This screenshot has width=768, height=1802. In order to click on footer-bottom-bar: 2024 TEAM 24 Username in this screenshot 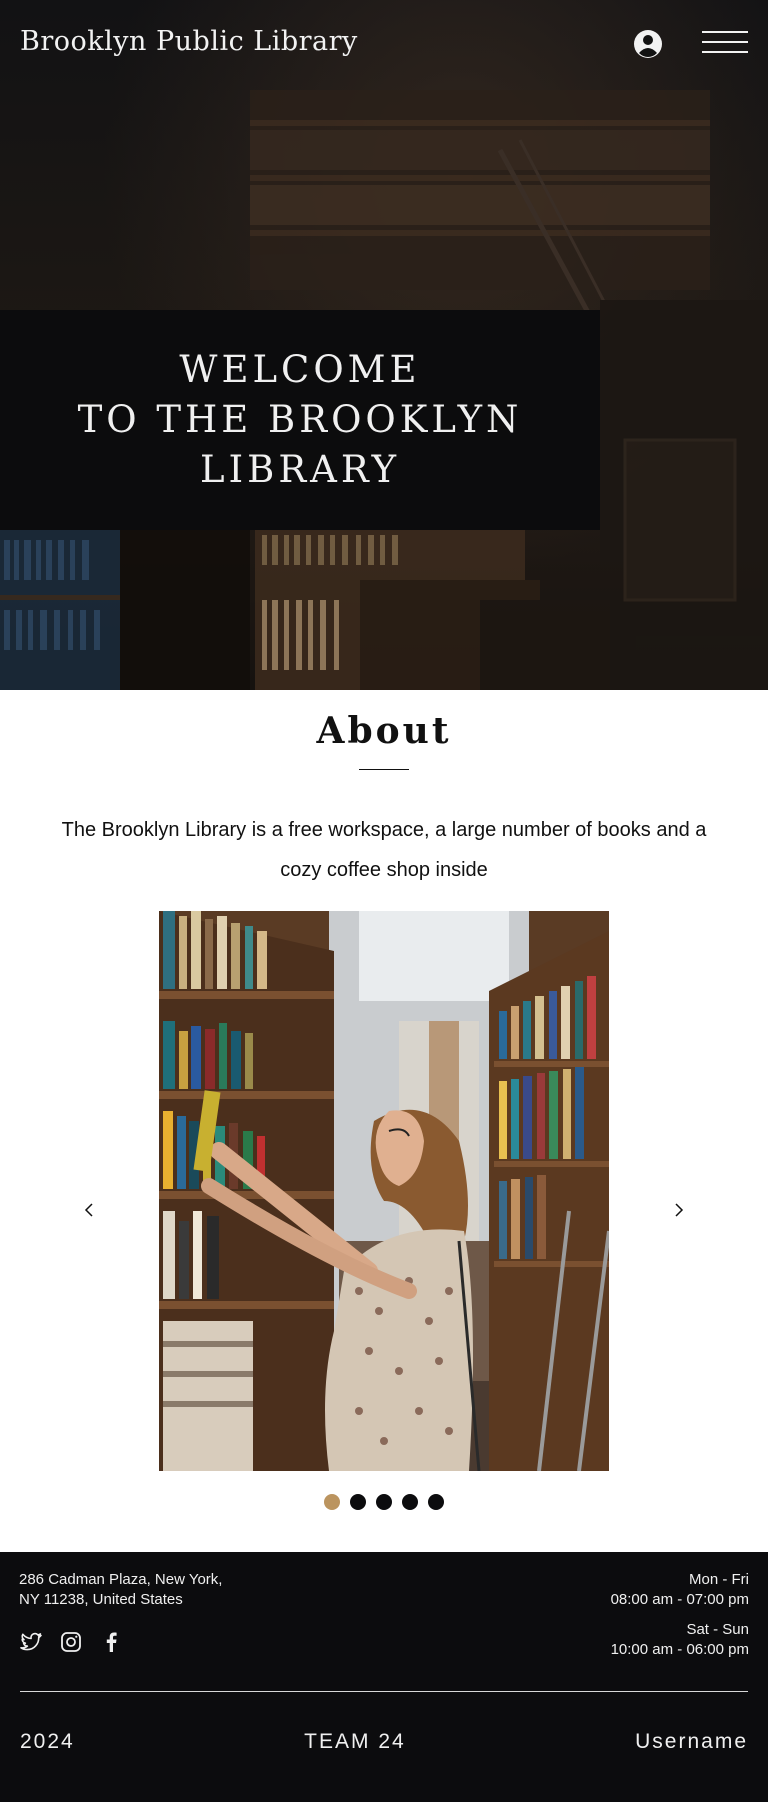, I will do `click(384, 1742)`.